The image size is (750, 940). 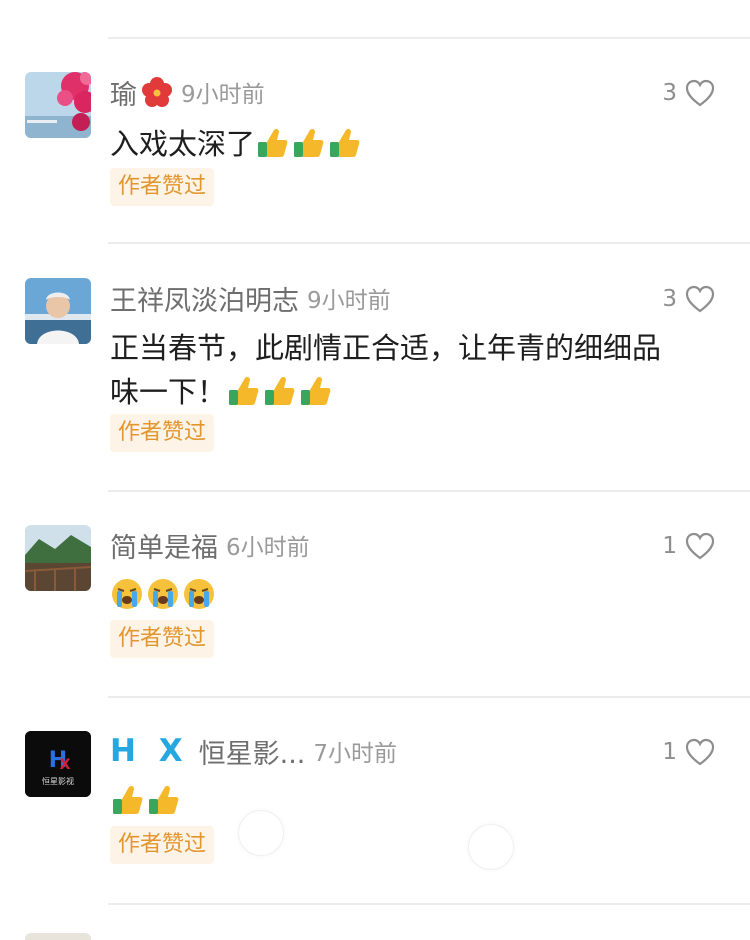 I want to click on username-prefix: H X, so click(x=149, y=751).